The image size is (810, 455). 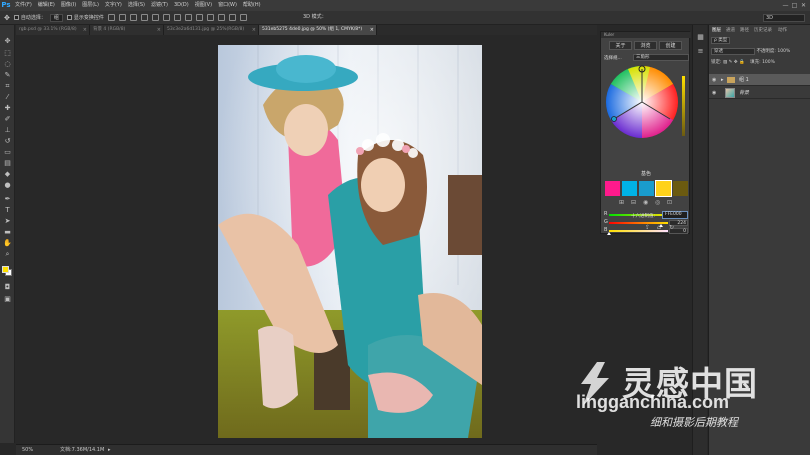 I want to click on menu-item: 3D(D), so click(x=181, y=5).